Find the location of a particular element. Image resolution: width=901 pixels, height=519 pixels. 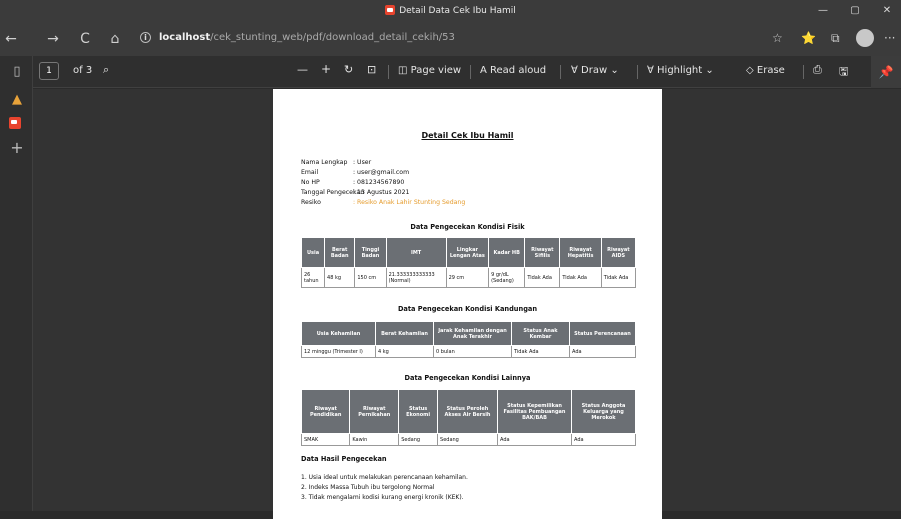

highlight-button: ∀ Highlight ⌄ is located at coordinates (680, 70).